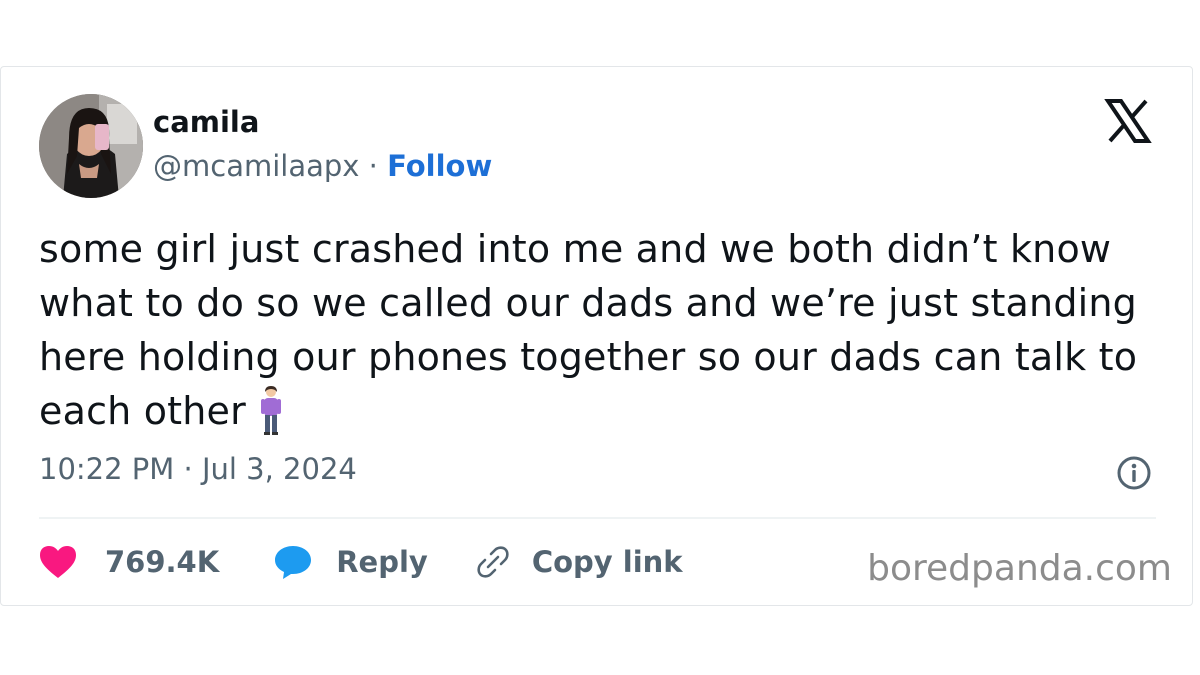  I want to click on author-handle-row: @mcamilaapx · Follow, so click(322, 166).